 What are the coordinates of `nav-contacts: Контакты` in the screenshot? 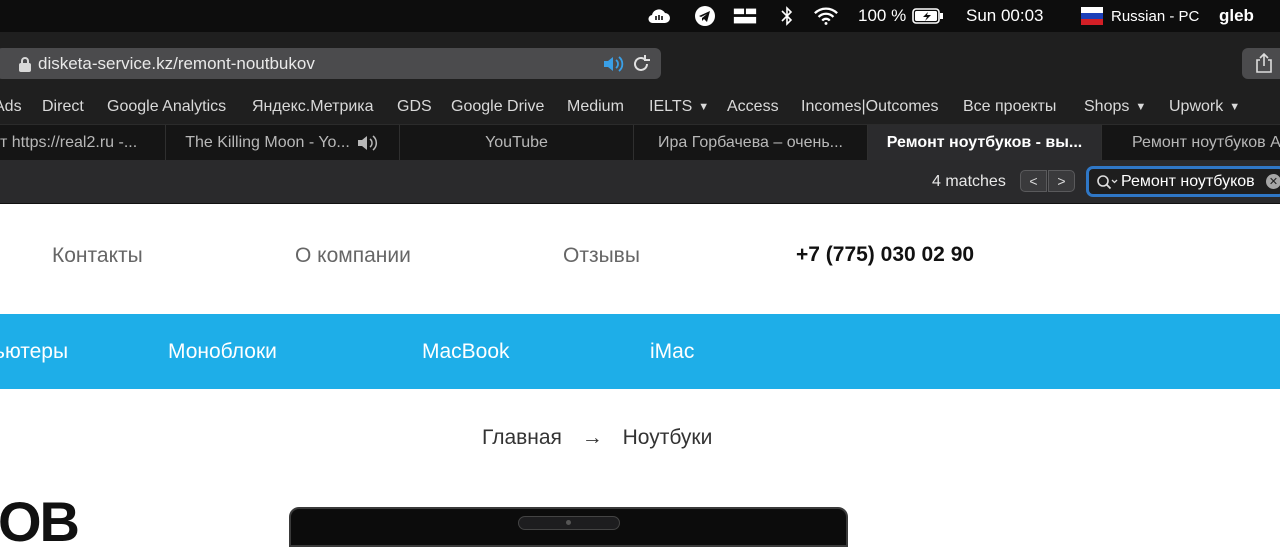 It's located at (97, 256).